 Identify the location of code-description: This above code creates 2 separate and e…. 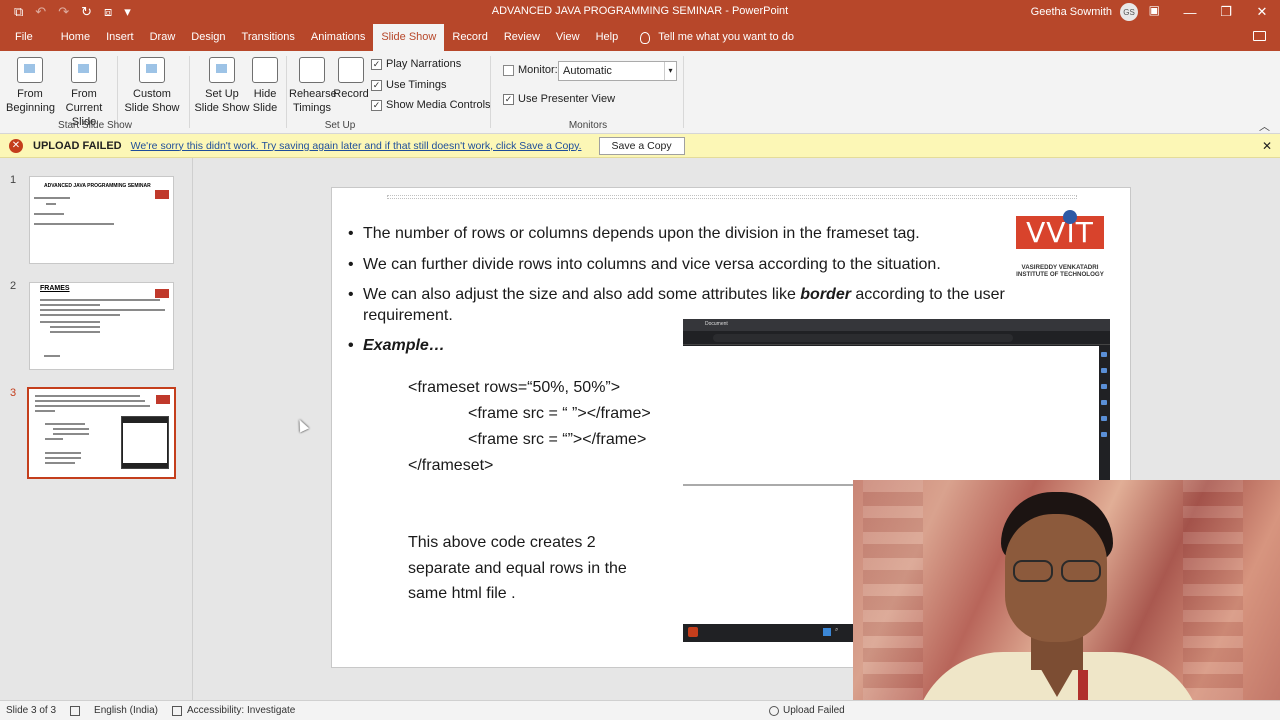
(517, 568).